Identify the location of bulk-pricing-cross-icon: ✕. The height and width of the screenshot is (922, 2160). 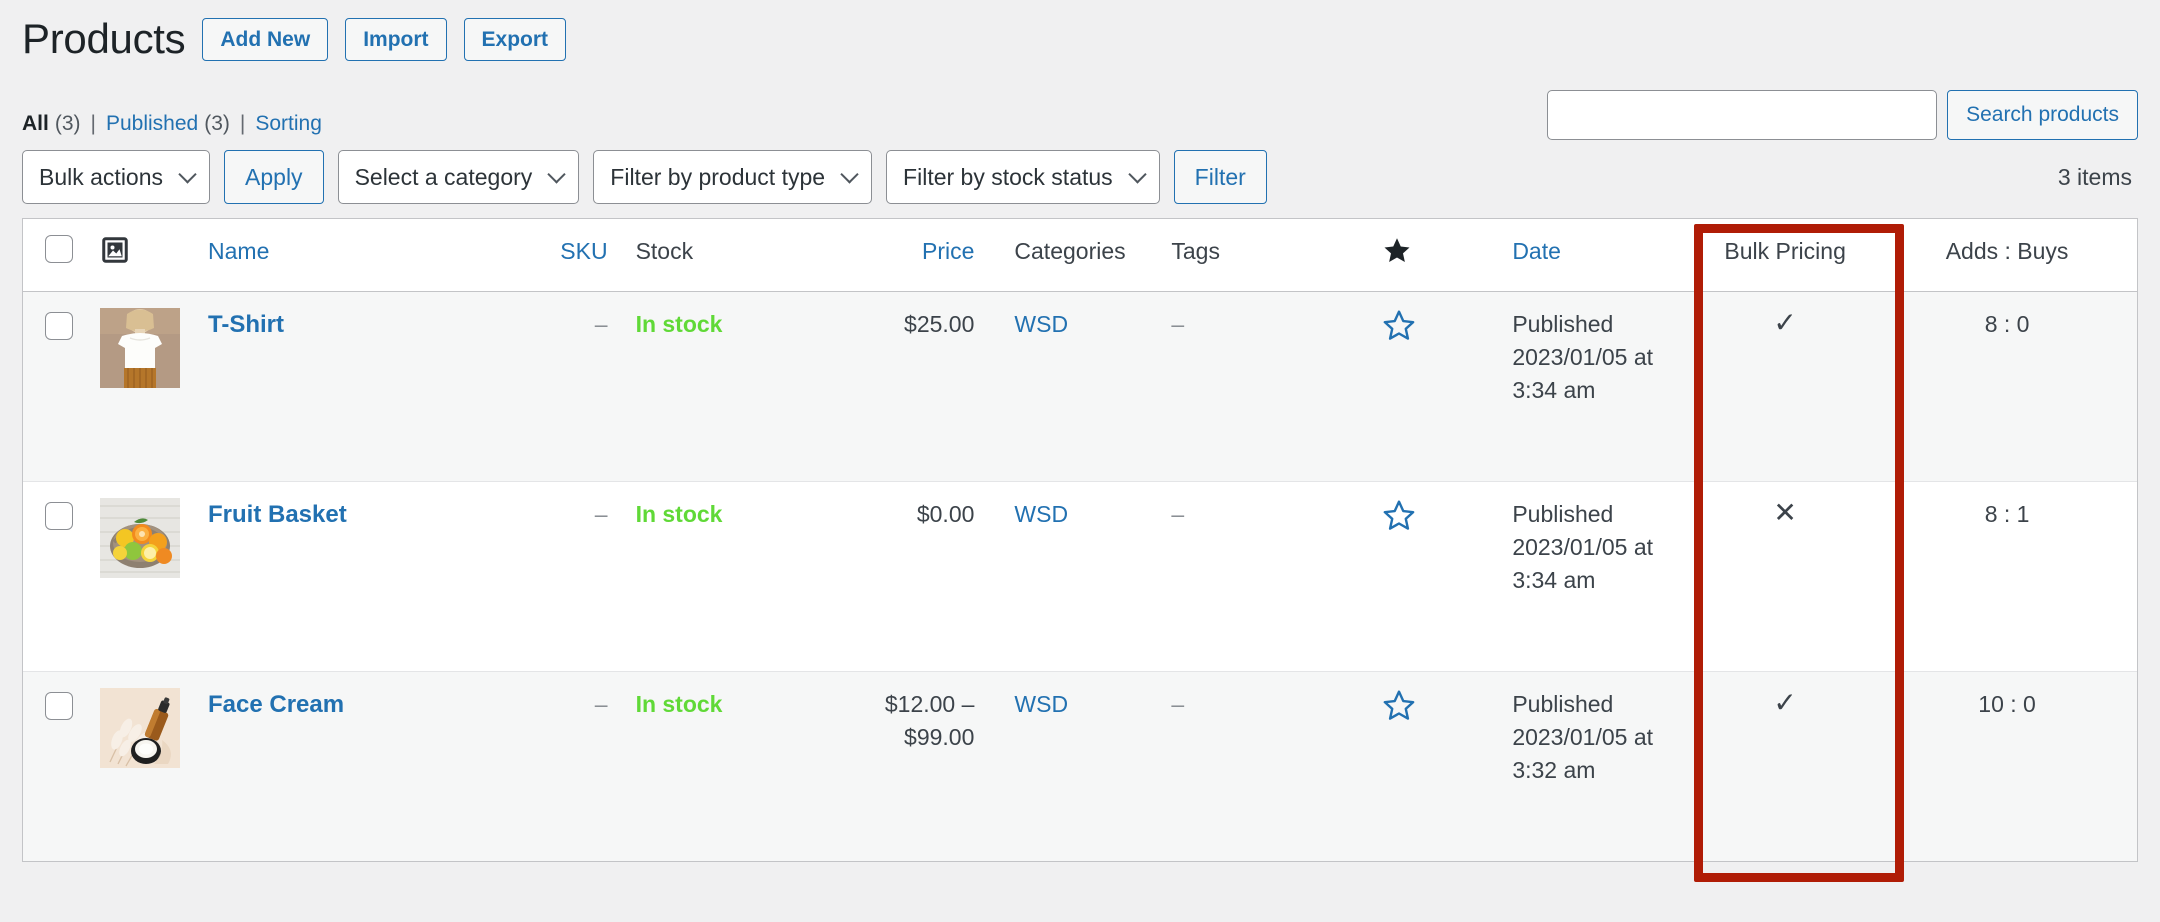
(1785, 512).